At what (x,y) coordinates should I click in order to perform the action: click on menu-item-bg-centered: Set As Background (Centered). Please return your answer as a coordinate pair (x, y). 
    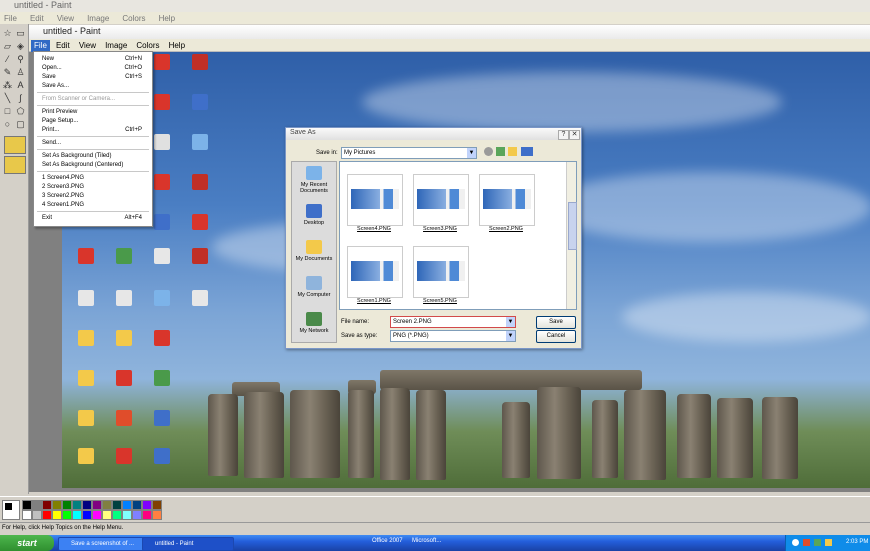
    Looking at the image, I should click on (94, 165).